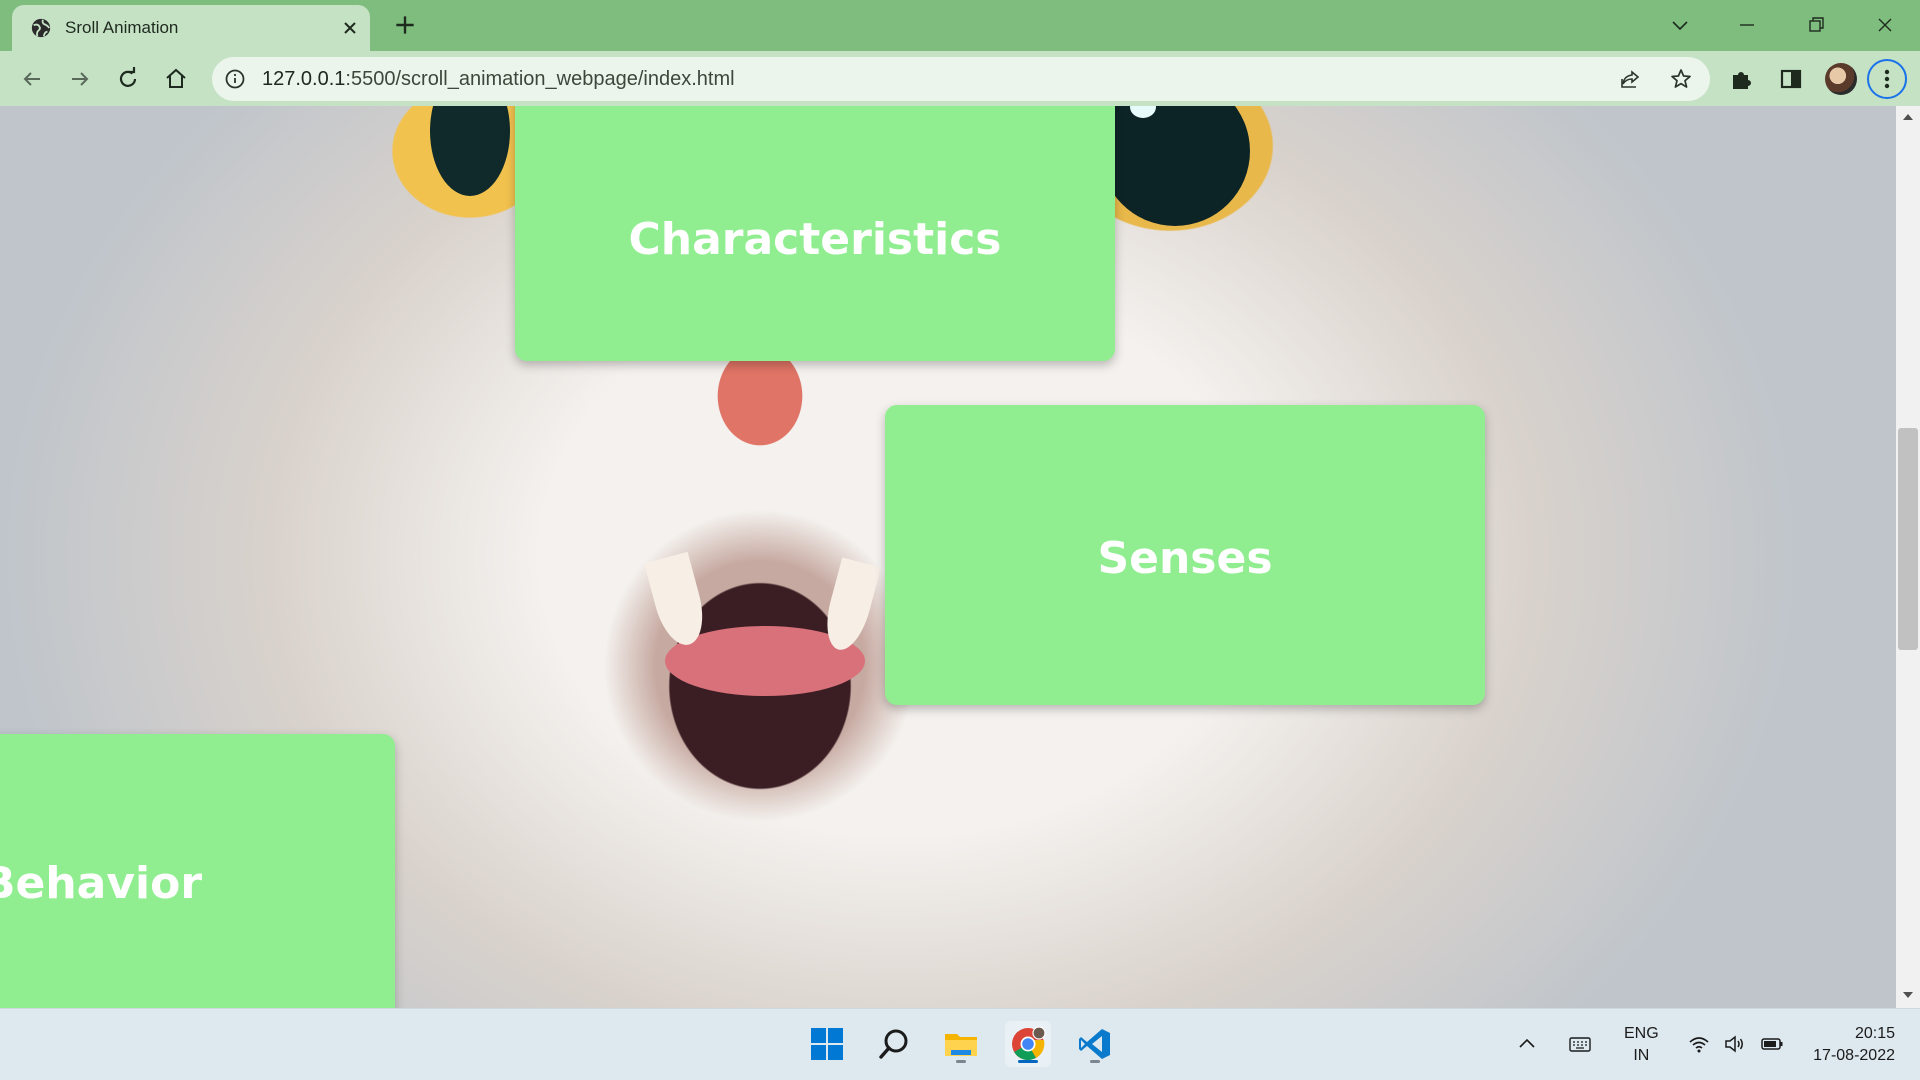 This screenshot has height=1080, width=1920. Describe the element at coordinates (1885, 25) in the screenshot. I see `window-close-icon` at that location.